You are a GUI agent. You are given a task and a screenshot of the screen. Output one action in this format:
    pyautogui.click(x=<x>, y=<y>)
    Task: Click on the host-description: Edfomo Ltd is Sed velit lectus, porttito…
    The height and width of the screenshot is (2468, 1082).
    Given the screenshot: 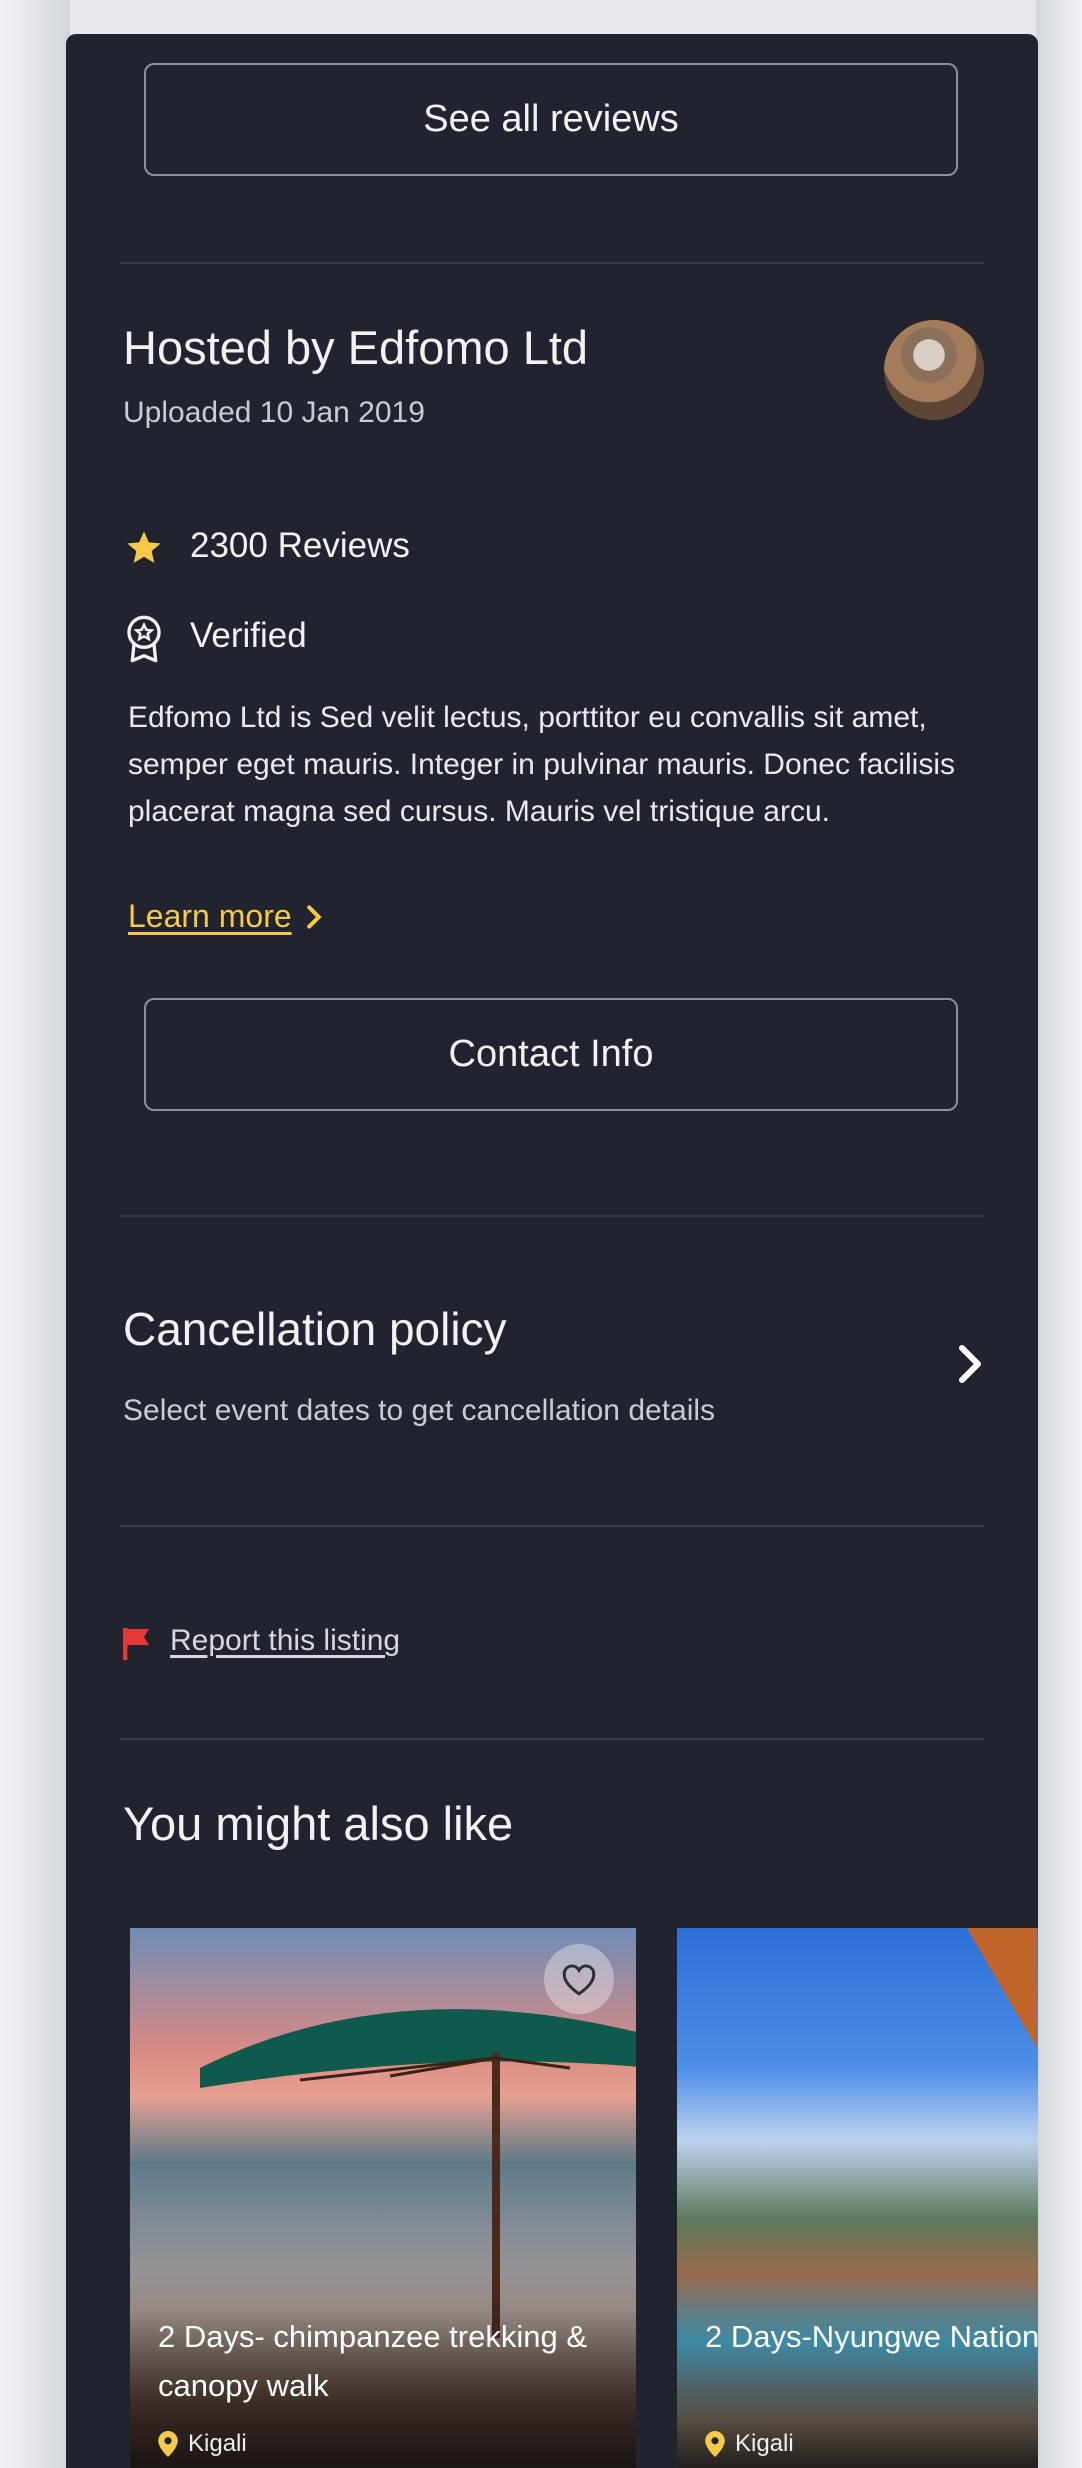 What is the action you would take?
    pyautogui.click(x=542, y=764)
    